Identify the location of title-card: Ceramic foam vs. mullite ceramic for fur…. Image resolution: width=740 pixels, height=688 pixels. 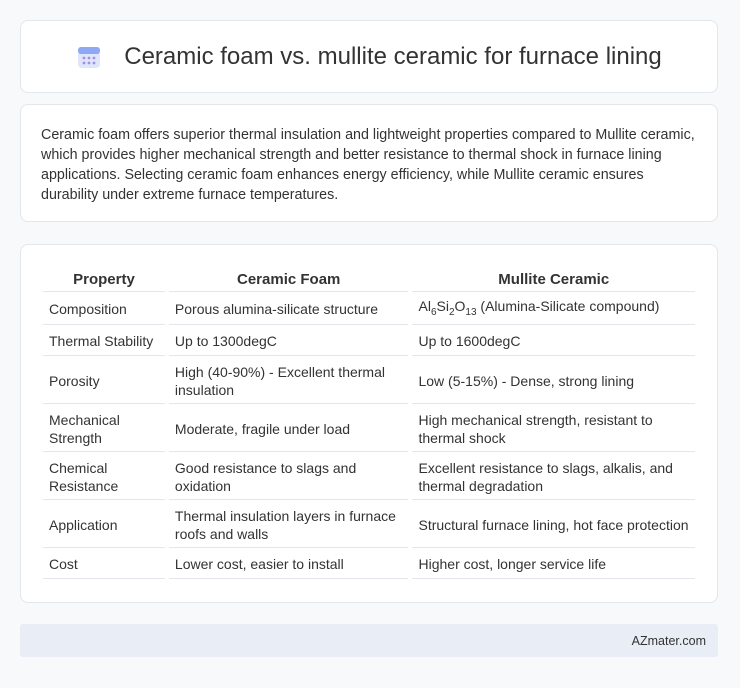
(369, 56).